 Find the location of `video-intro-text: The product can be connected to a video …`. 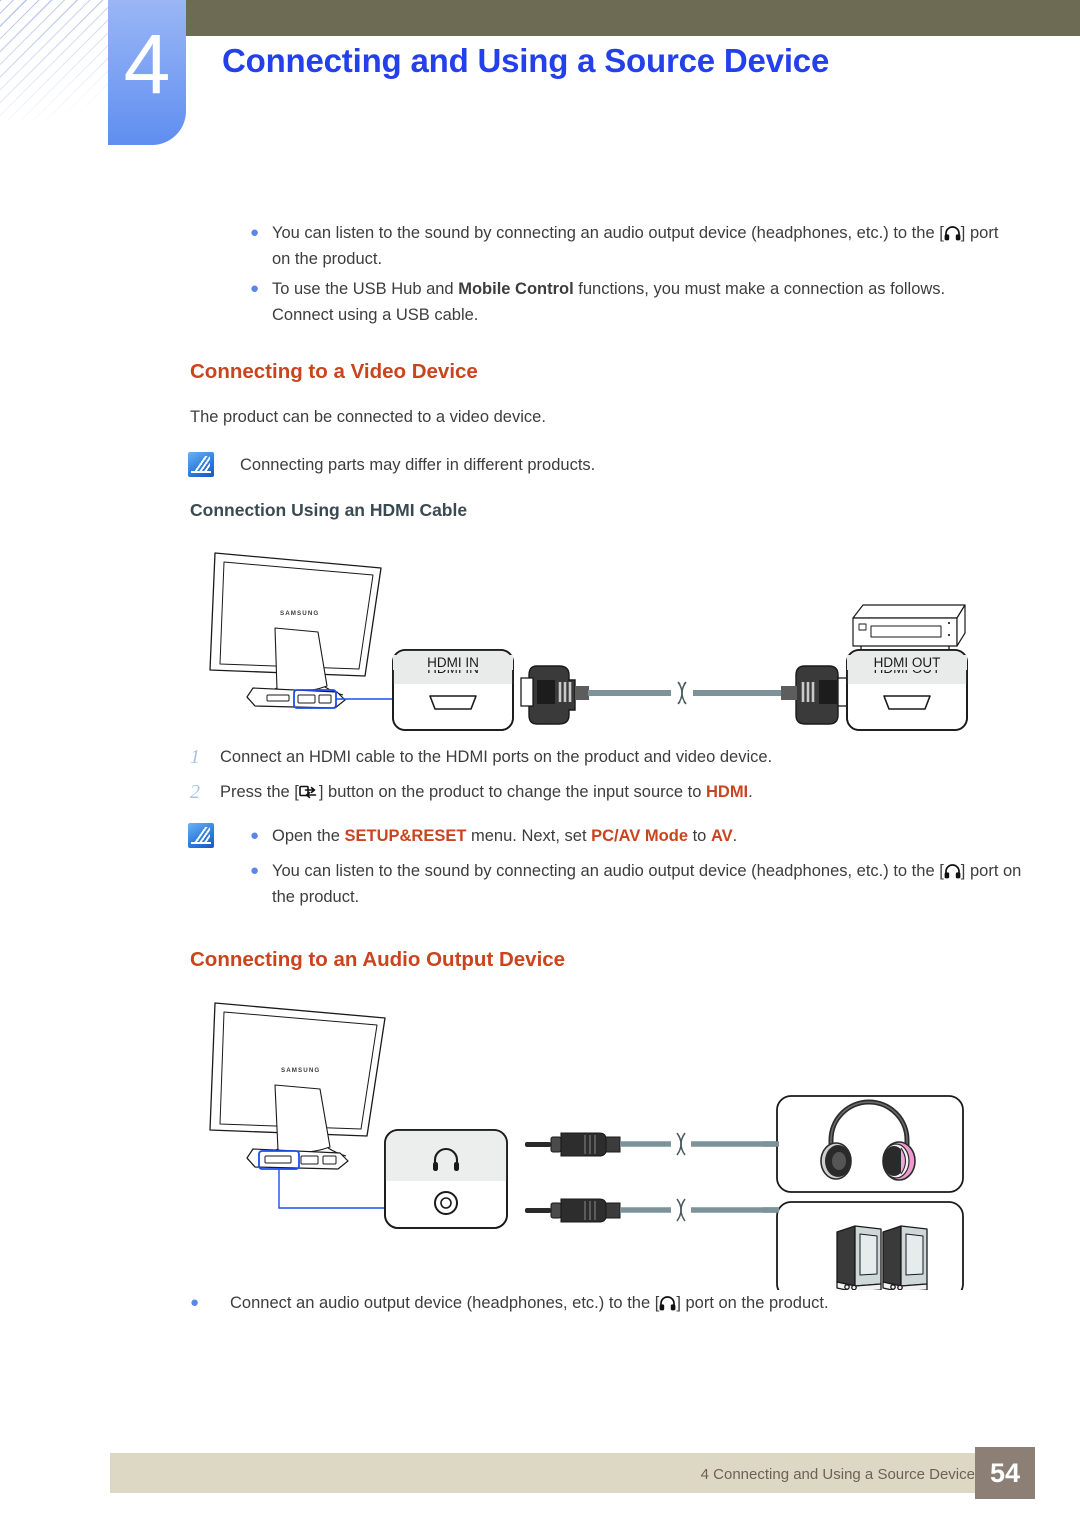

video-intro-text: The product can be connected to a video … is located at coordinates (368, 417).